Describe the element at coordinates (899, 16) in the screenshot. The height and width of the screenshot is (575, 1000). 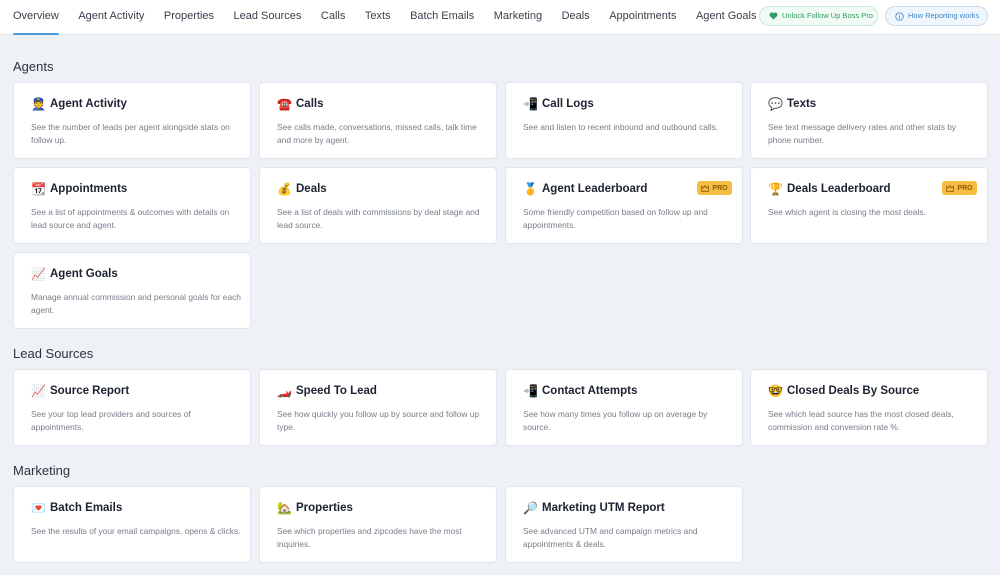
I see `info-icon` at that location.